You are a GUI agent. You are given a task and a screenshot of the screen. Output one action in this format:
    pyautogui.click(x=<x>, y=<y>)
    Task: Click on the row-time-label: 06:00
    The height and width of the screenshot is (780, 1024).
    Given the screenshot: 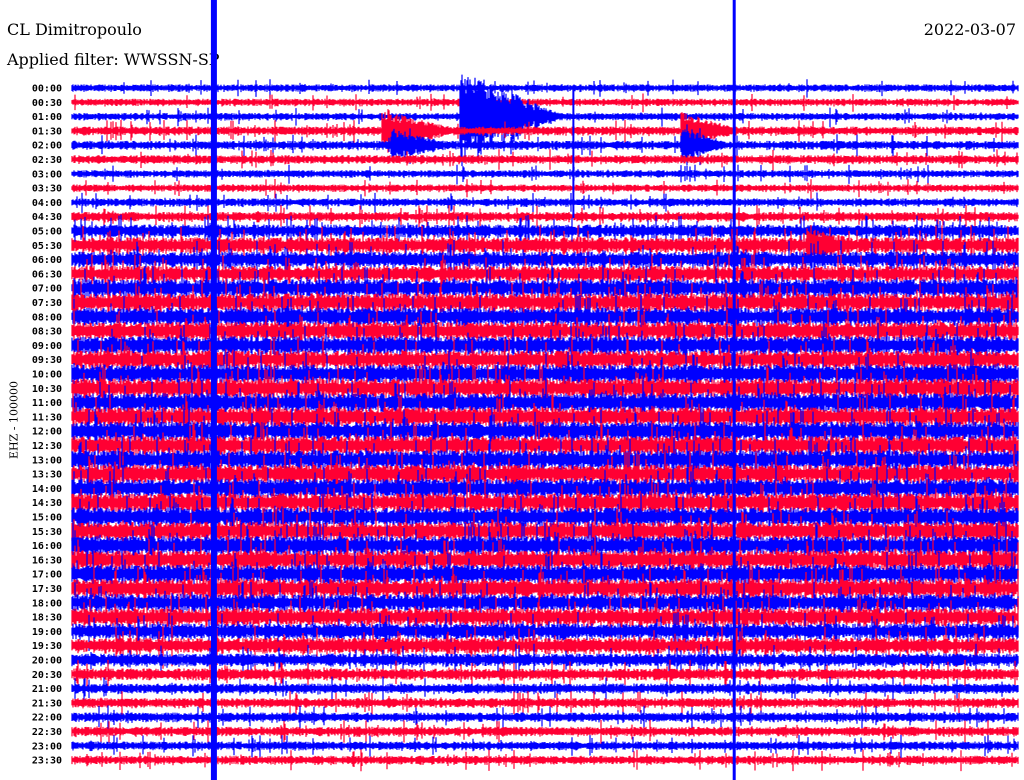 What is the action you would take?
    pyautogui.click(x=47, y=260)
    